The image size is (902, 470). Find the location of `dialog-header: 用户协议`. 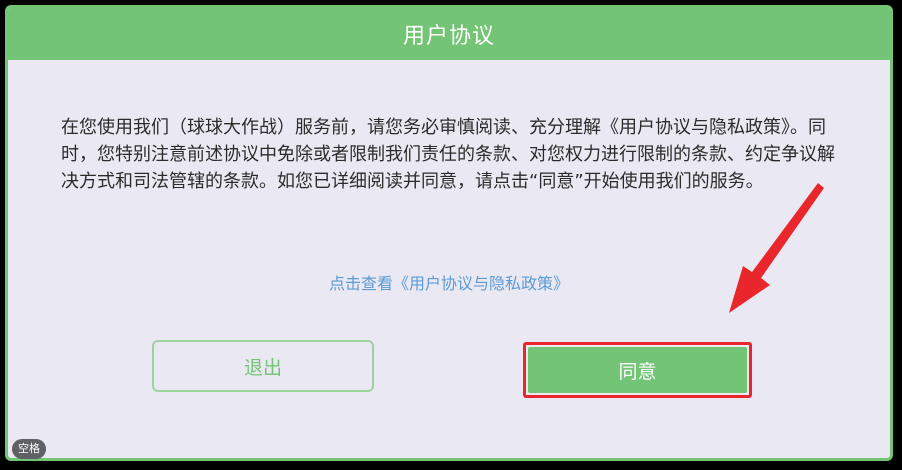

dialog-header: 用户协议 is located at coordinates (449, 34).